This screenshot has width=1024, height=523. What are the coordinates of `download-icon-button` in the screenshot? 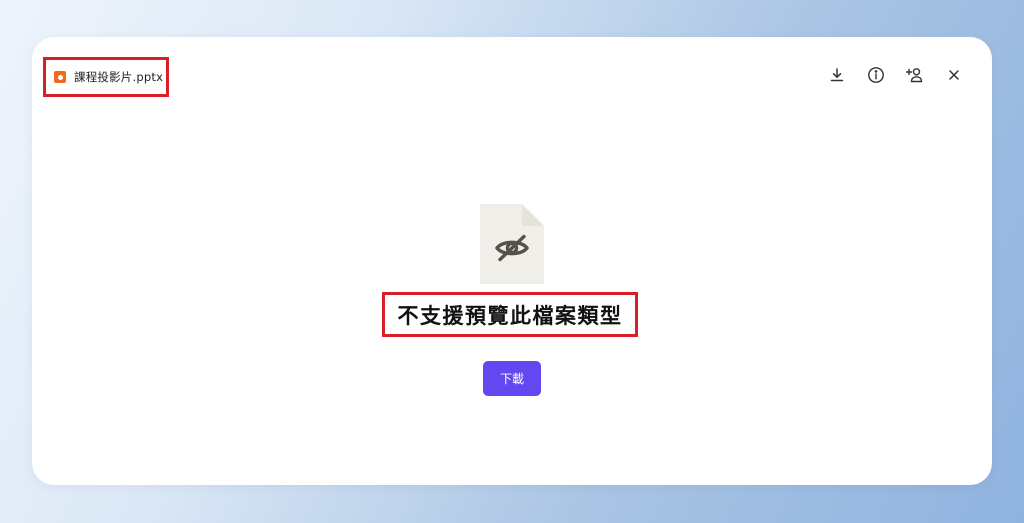 It's located at (837, 75).